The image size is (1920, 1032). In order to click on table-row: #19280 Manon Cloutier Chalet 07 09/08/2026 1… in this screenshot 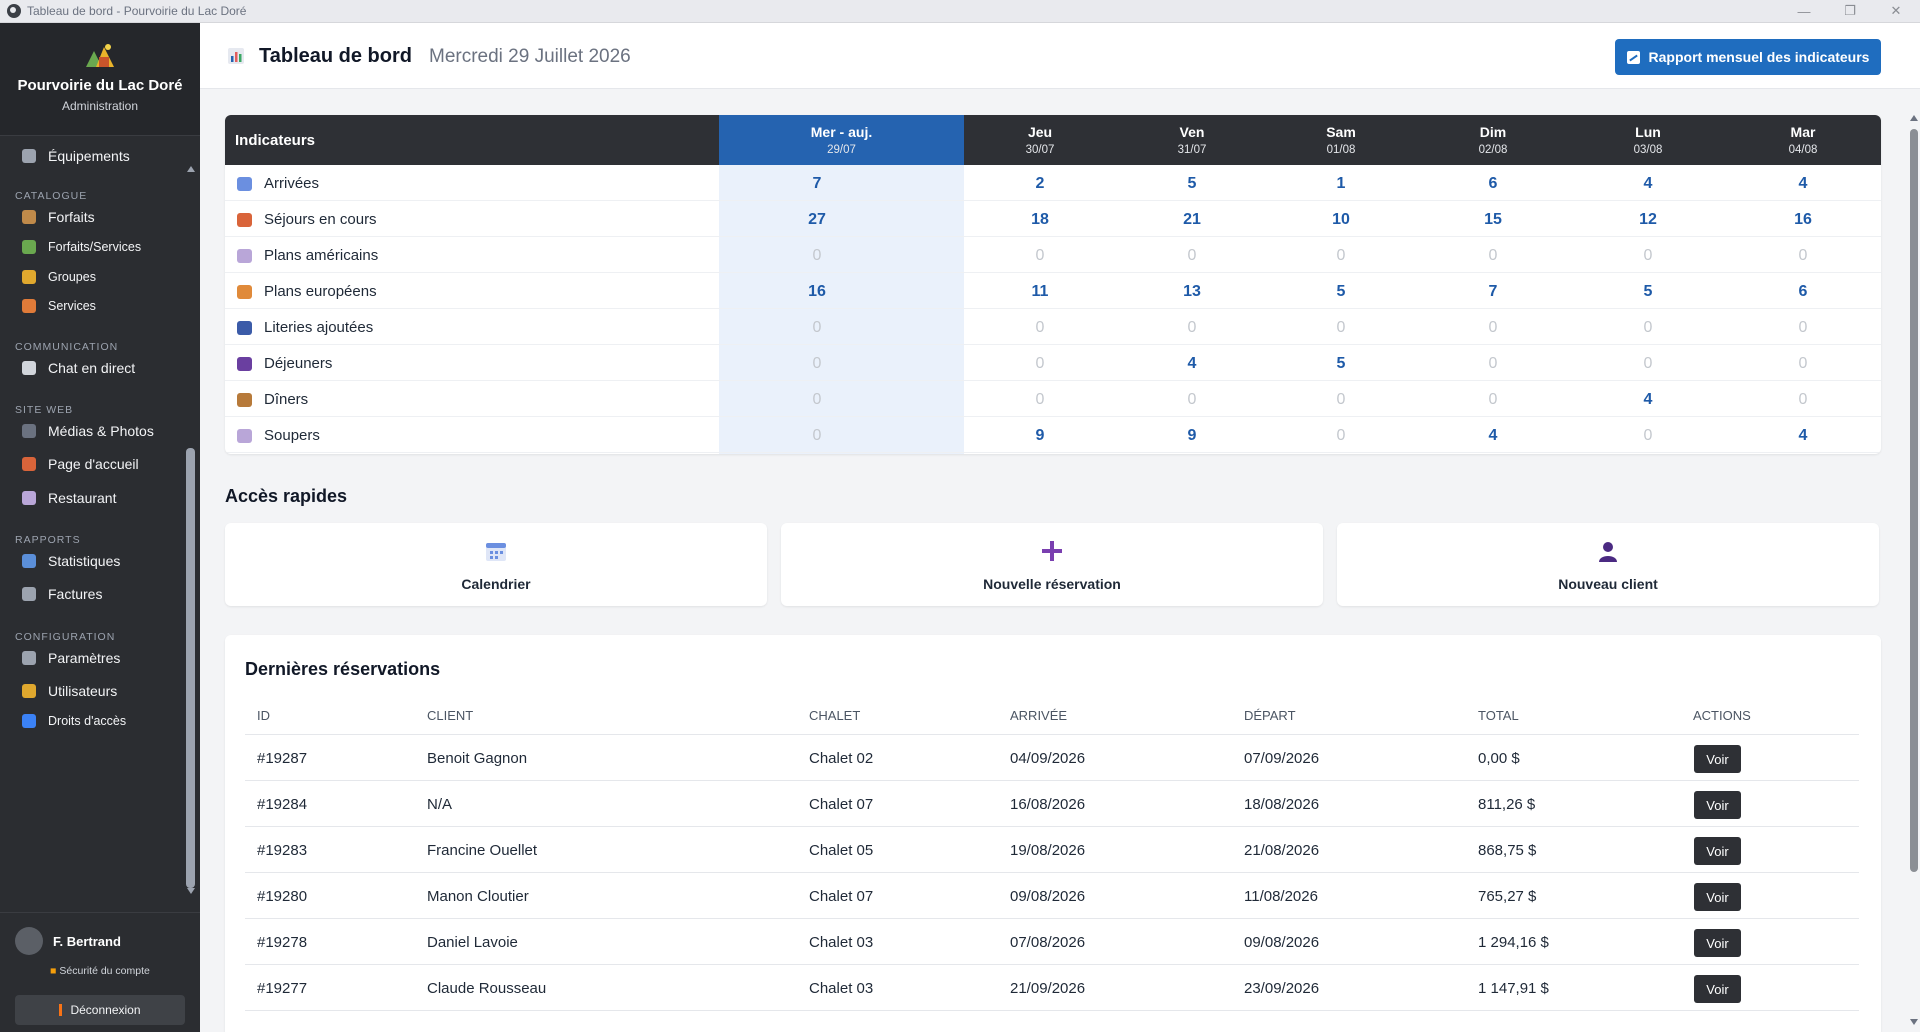, I will do `click(1052, 896)`.